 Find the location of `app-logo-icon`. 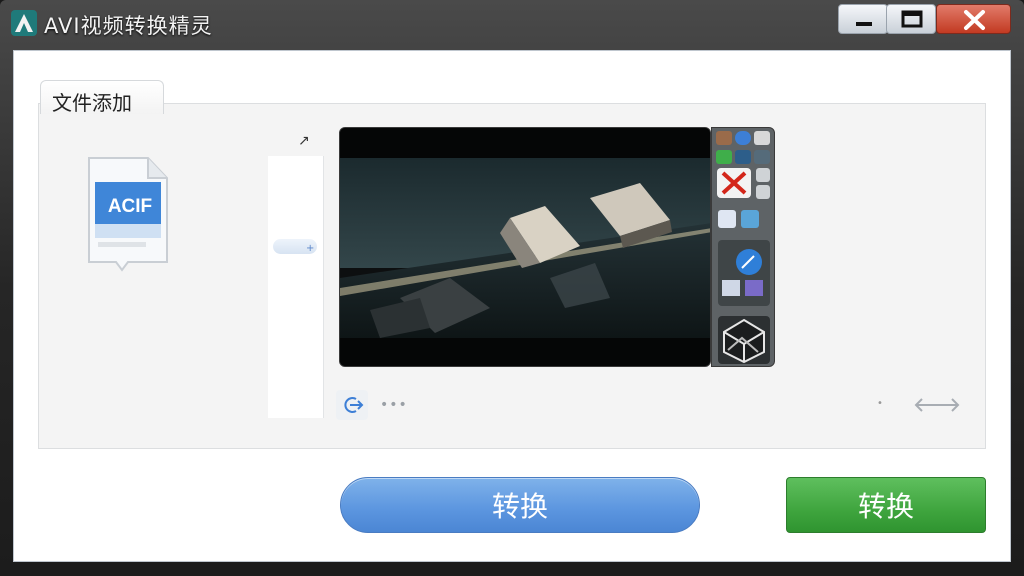

app-logo-icon is located at coordinates (24, 23).